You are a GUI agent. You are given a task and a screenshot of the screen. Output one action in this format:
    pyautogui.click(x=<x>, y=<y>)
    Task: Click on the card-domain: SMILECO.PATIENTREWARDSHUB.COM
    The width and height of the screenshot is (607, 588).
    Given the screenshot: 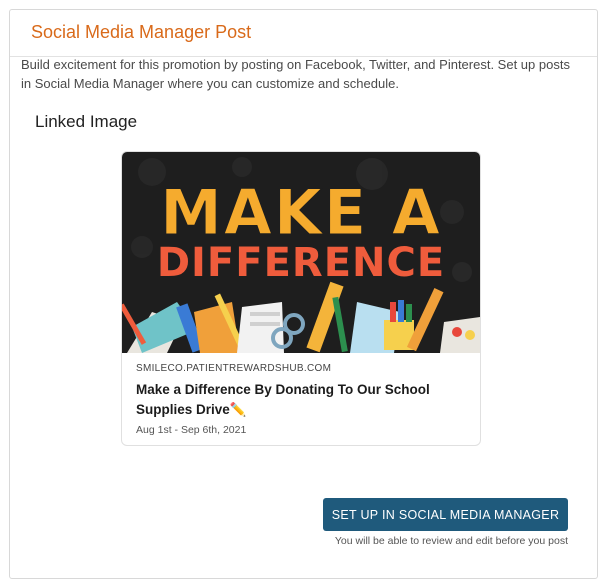 What is the action you would take?
    pyautogui.click(x=234, y=368)
    